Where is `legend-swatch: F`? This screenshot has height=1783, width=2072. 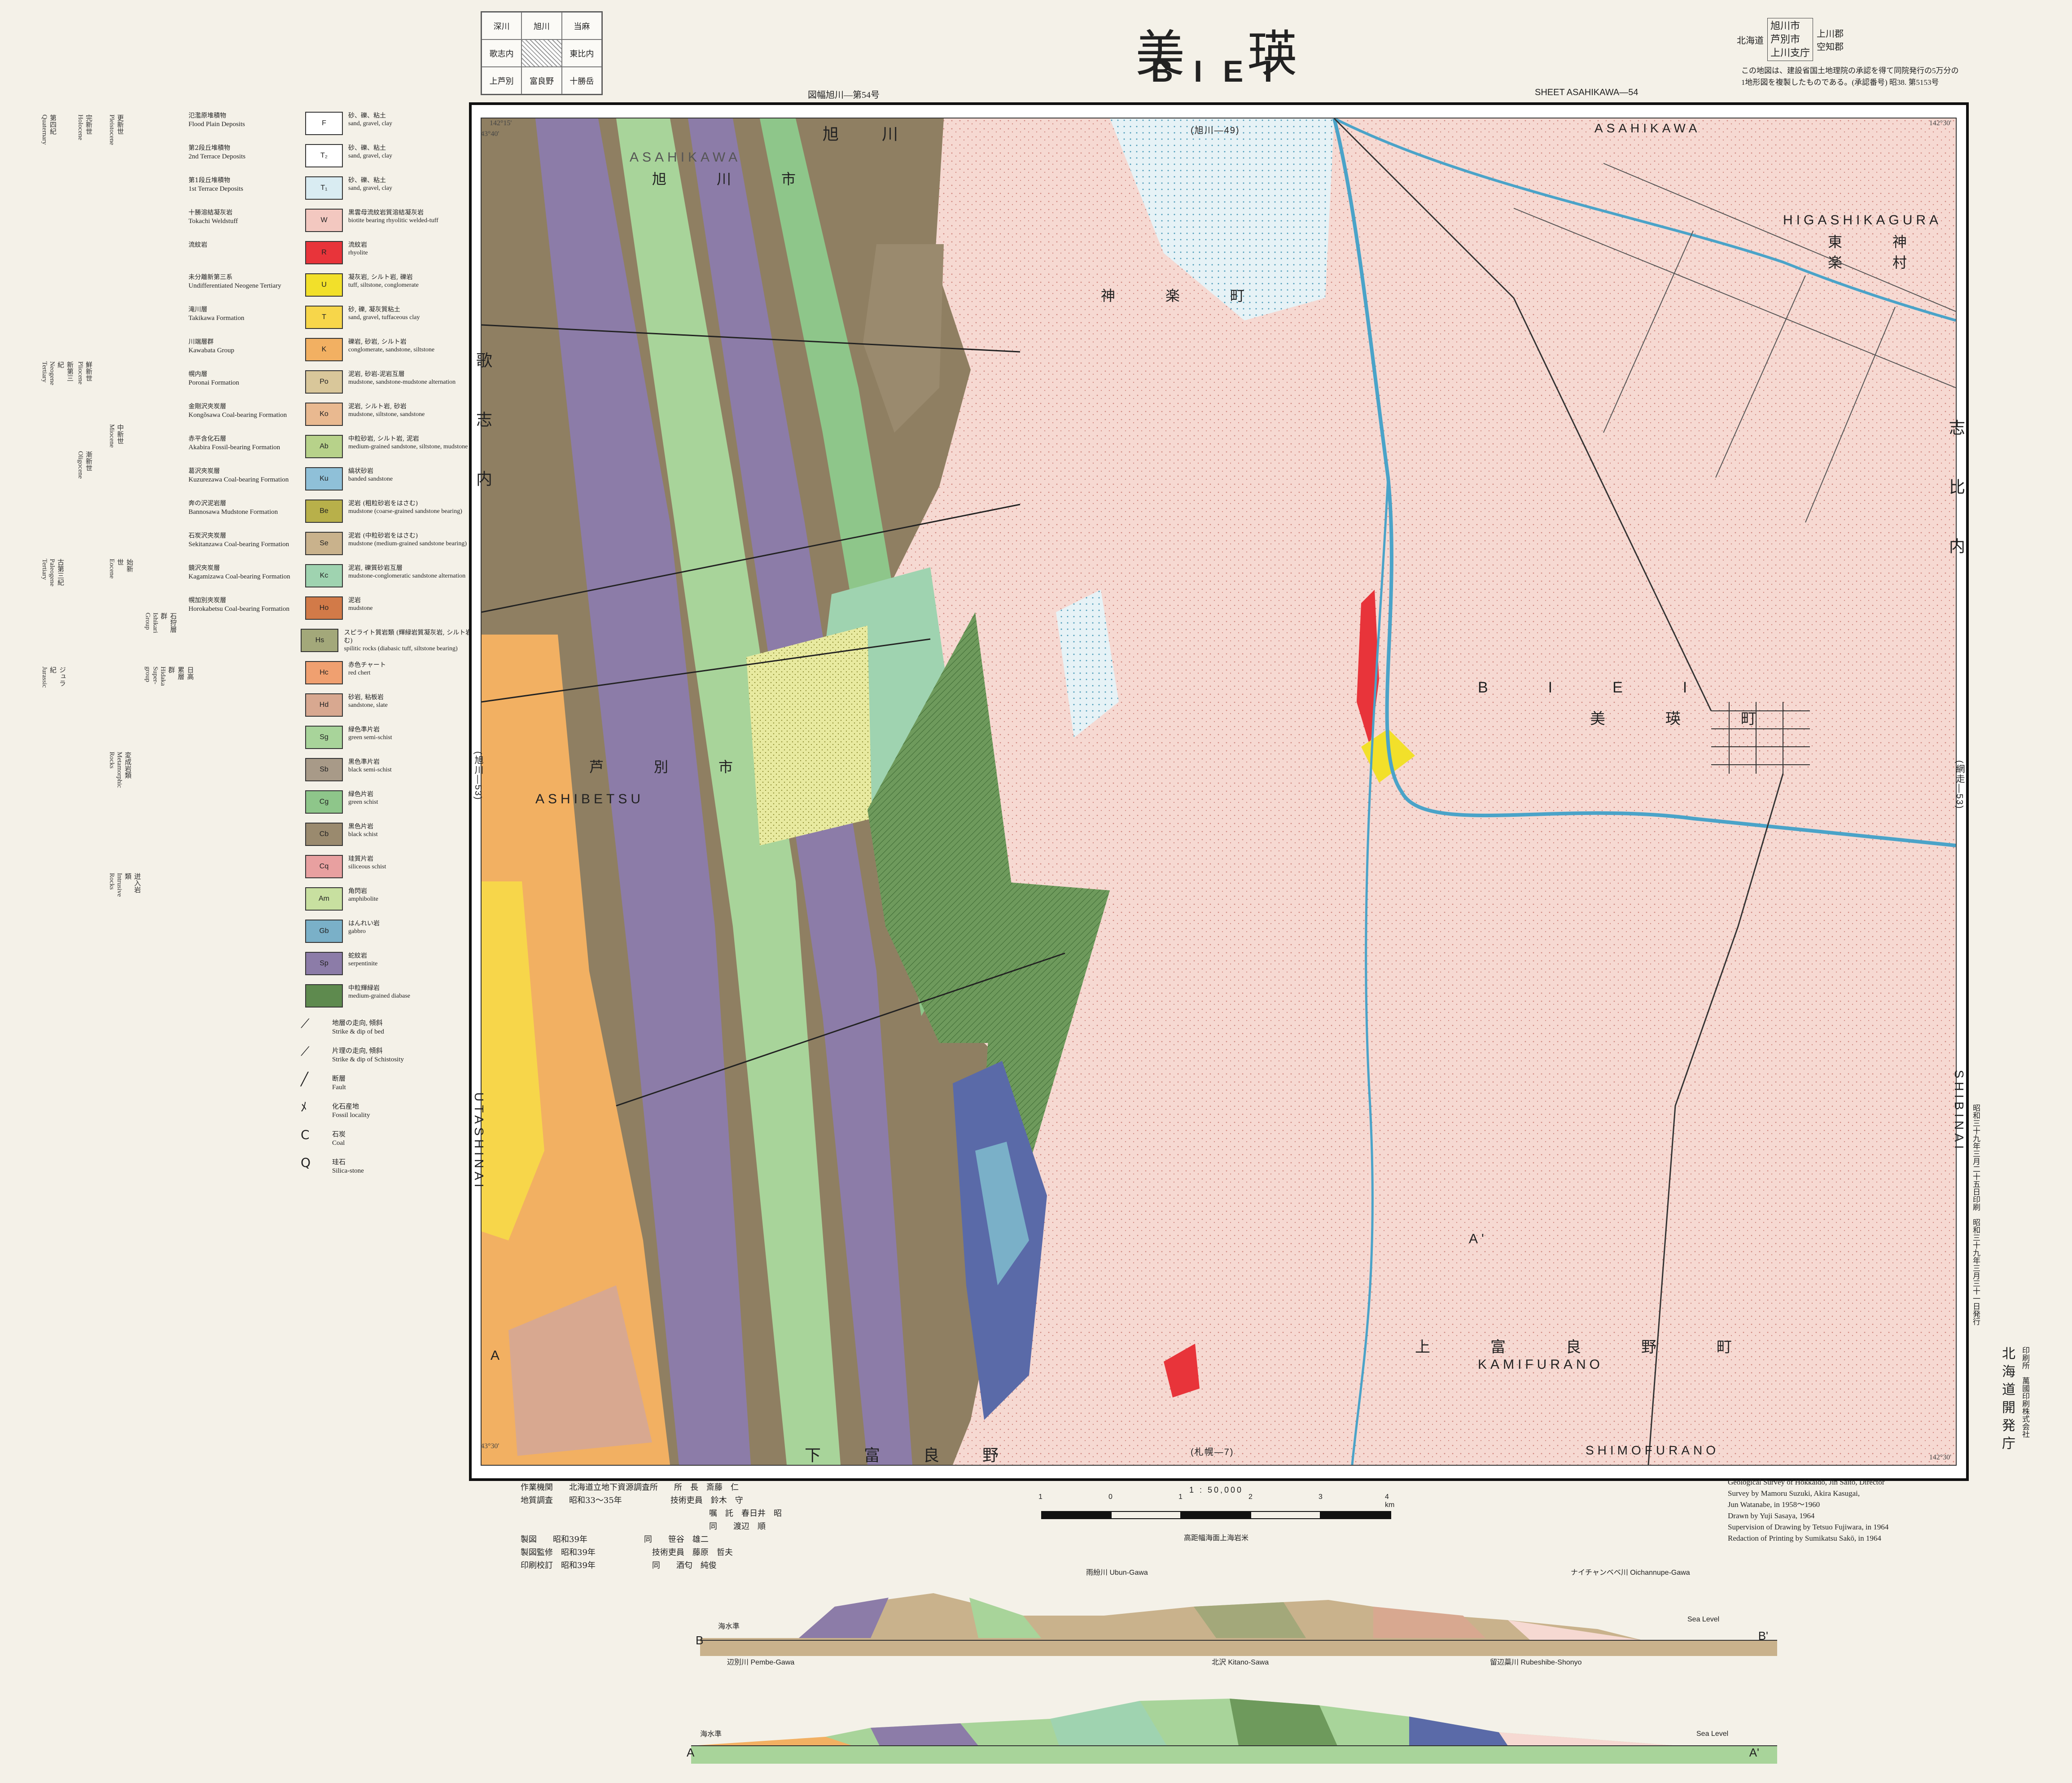 legend-swatch: F is located at coordinates (324, 123).